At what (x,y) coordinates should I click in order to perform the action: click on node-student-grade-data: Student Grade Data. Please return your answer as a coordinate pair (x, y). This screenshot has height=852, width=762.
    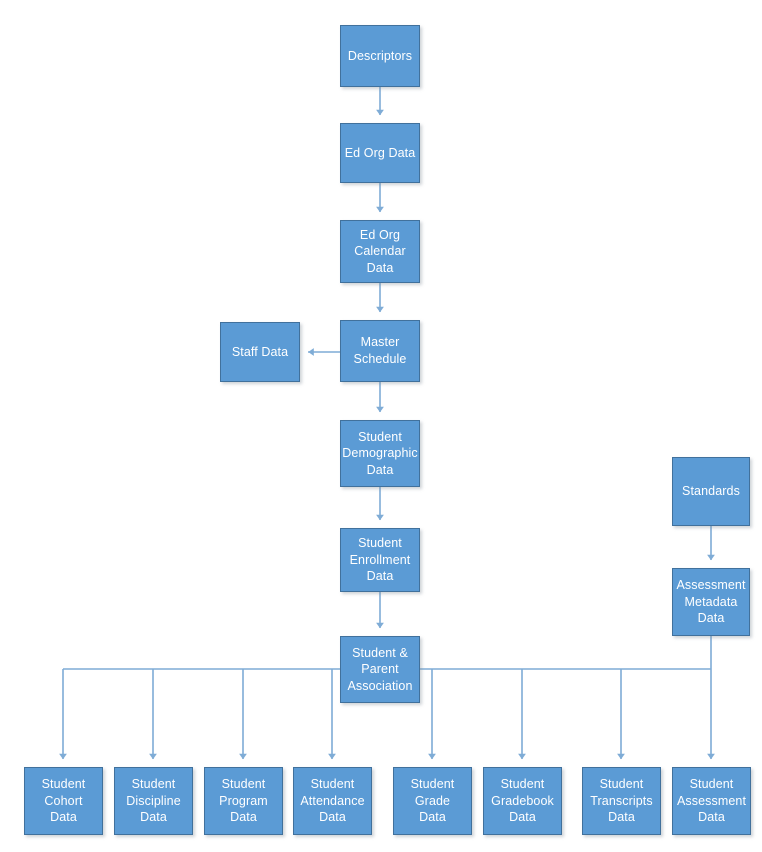
    Looking at the image, I should click on (432, 801).